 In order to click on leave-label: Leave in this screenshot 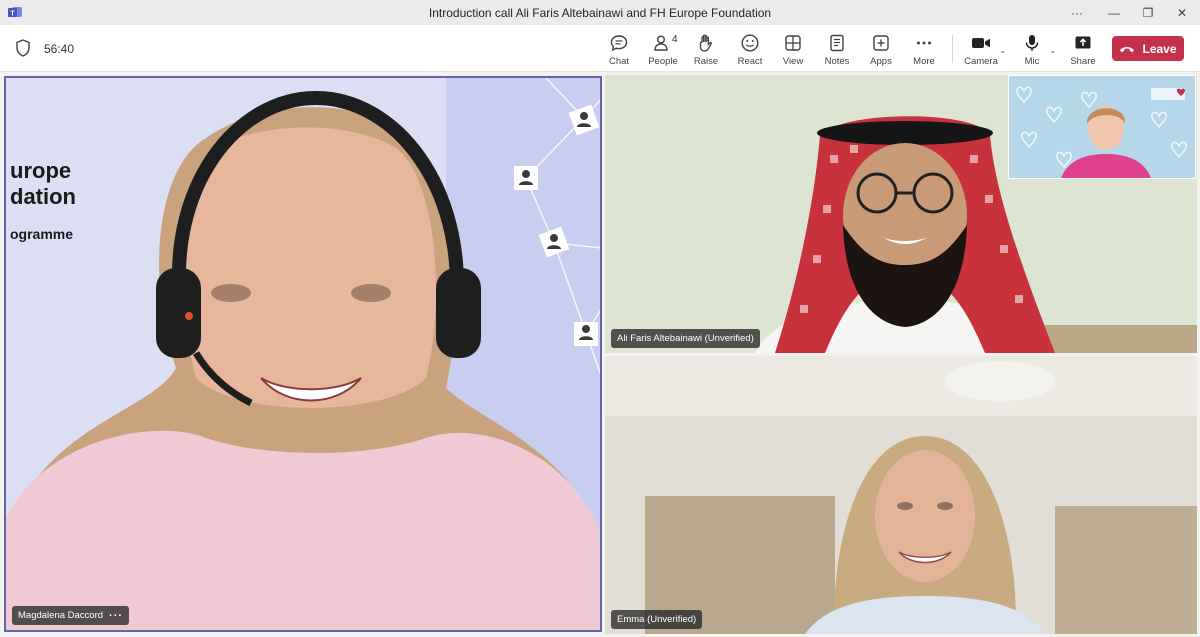, I will do `click(1159, 48)`.